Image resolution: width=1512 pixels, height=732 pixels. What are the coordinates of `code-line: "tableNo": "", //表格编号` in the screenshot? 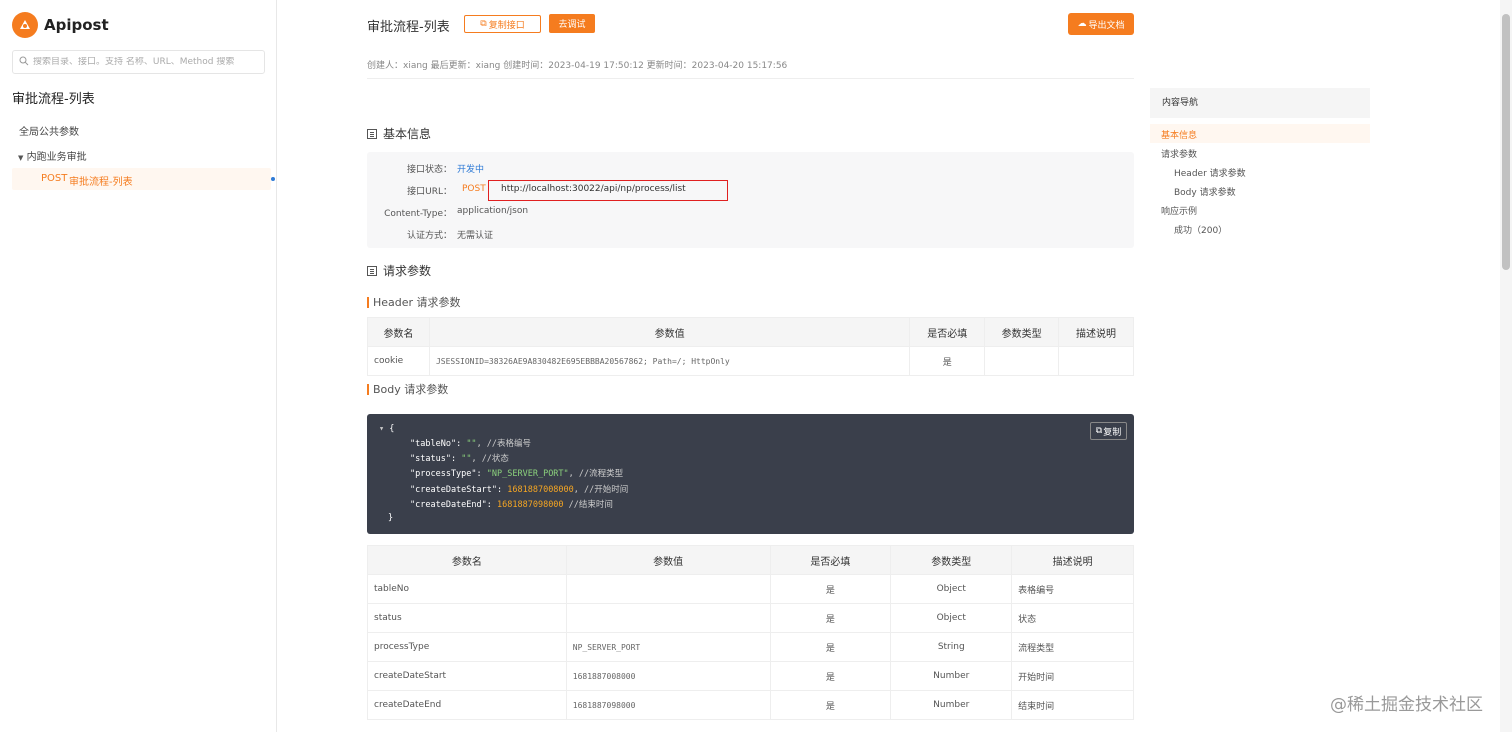 It's located at (471, 444).